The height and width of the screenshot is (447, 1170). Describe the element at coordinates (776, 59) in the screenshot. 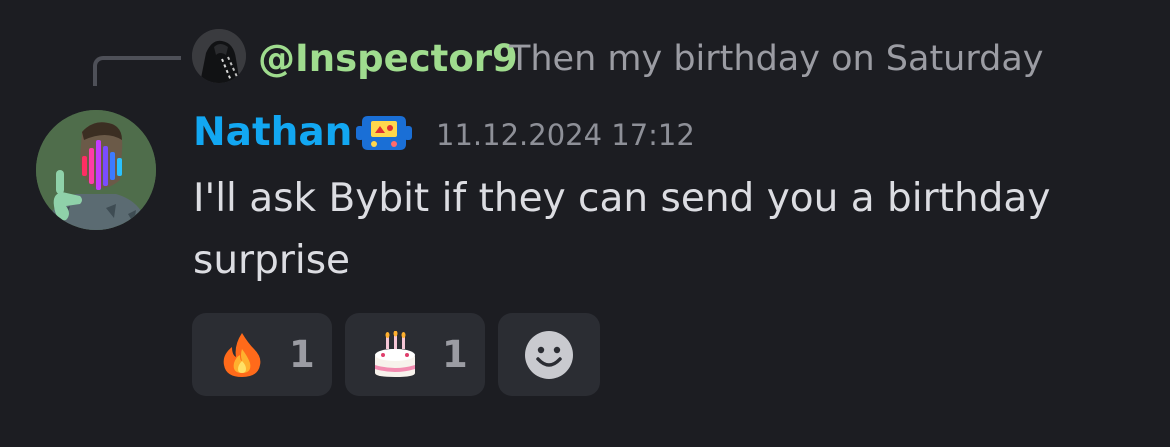

I see `reply-preview-text: Then my birthday on Saturday` at that location.